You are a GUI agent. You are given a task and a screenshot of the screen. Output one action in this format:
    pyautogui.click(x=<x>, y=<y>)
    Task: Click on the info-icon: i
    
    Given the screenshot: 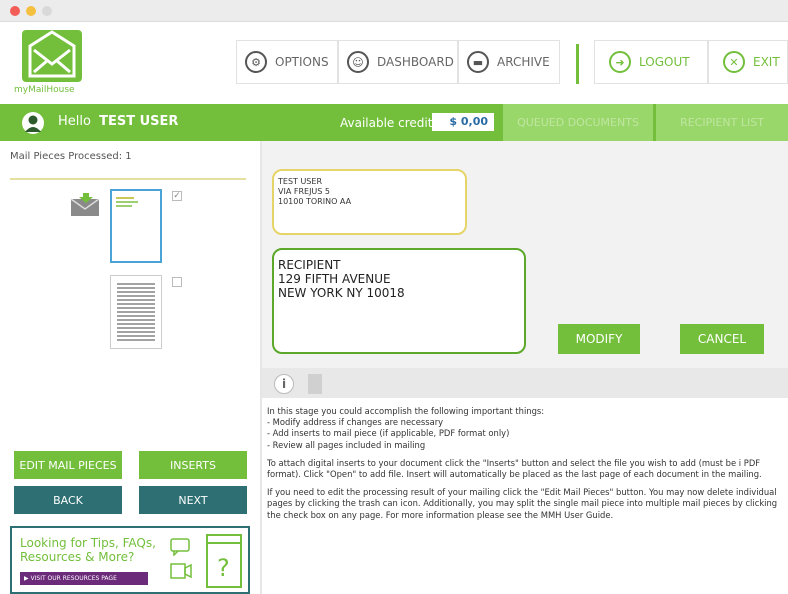 What is the action you would take?
    pyautogui.click(x=284, y=384)
    